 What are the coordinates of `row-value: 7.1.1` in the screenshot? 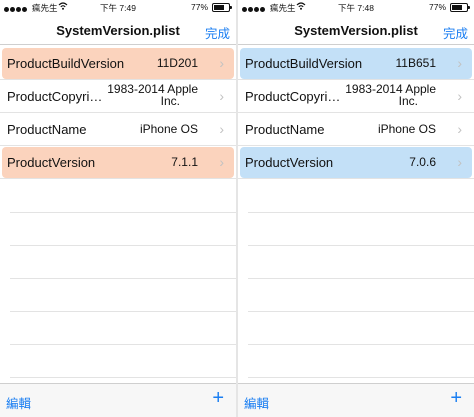 It's located at (184, 162).